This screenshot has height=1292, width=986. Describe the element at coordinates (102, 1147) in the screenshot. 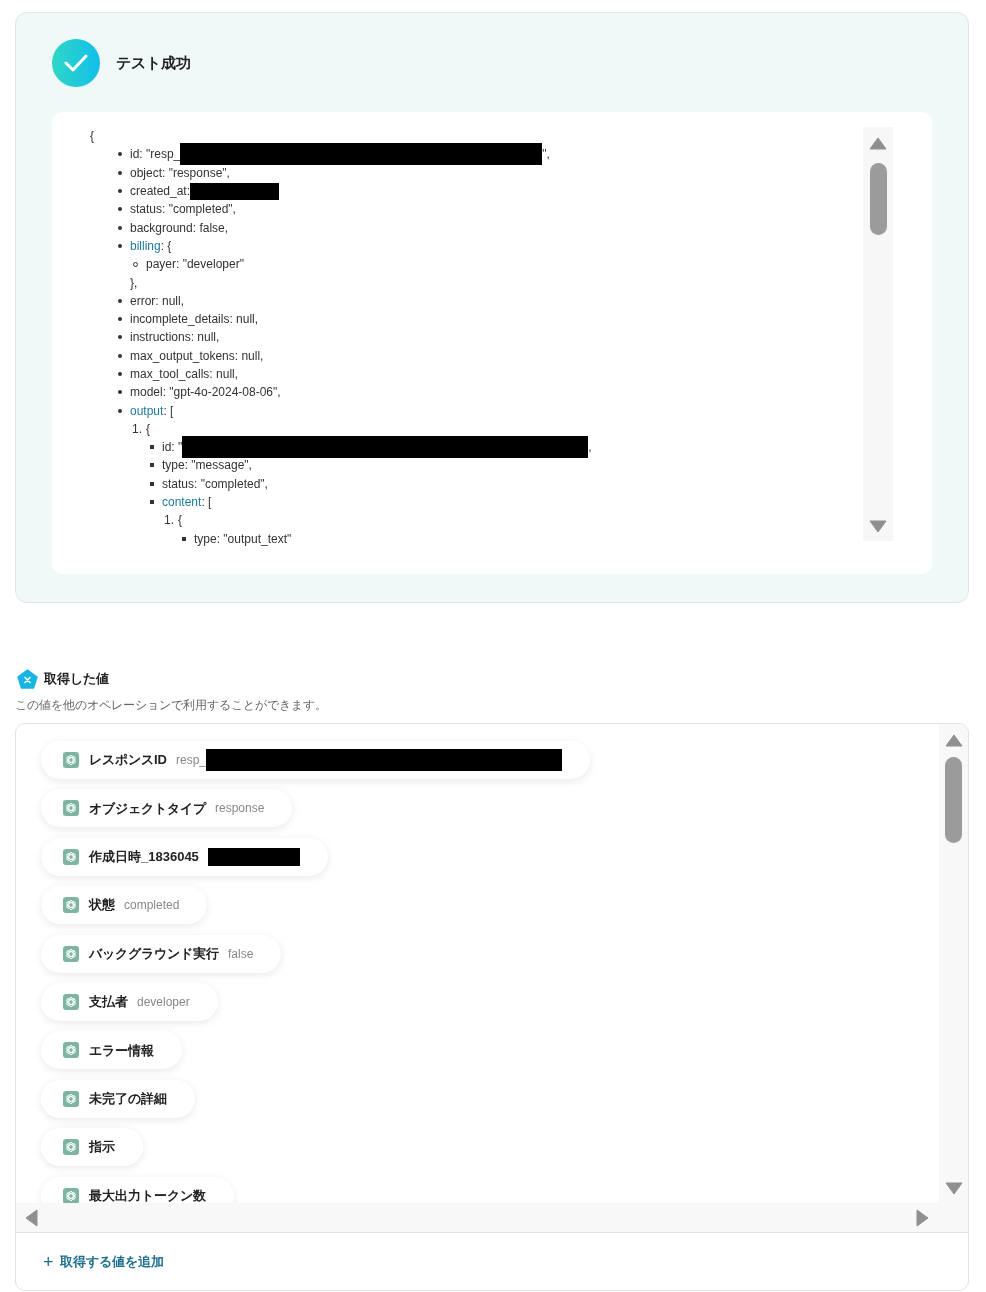

I see `chip-label: 指示` at that location.